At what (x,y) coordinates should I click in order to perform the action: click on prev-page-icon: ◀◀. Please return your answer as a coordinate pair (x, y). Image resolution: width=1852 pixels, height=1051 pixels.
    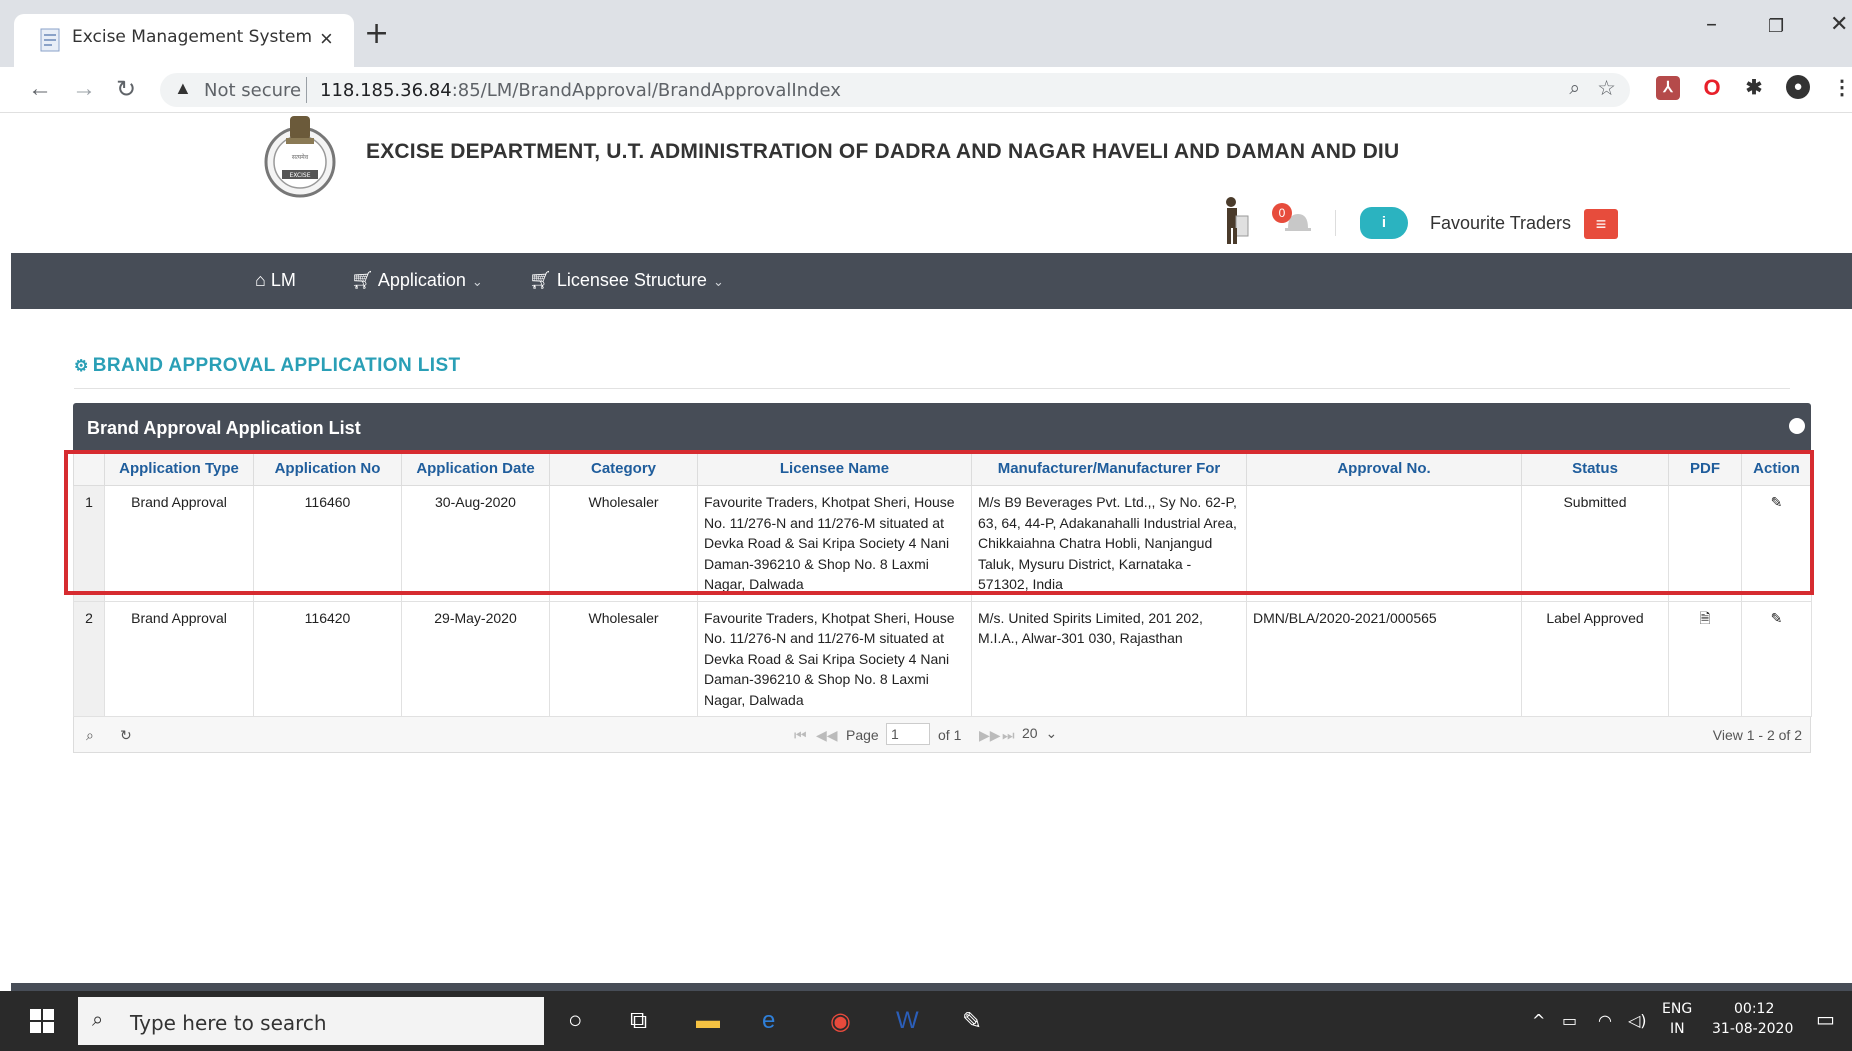
    Looking at the image, I should click on (827, 735).